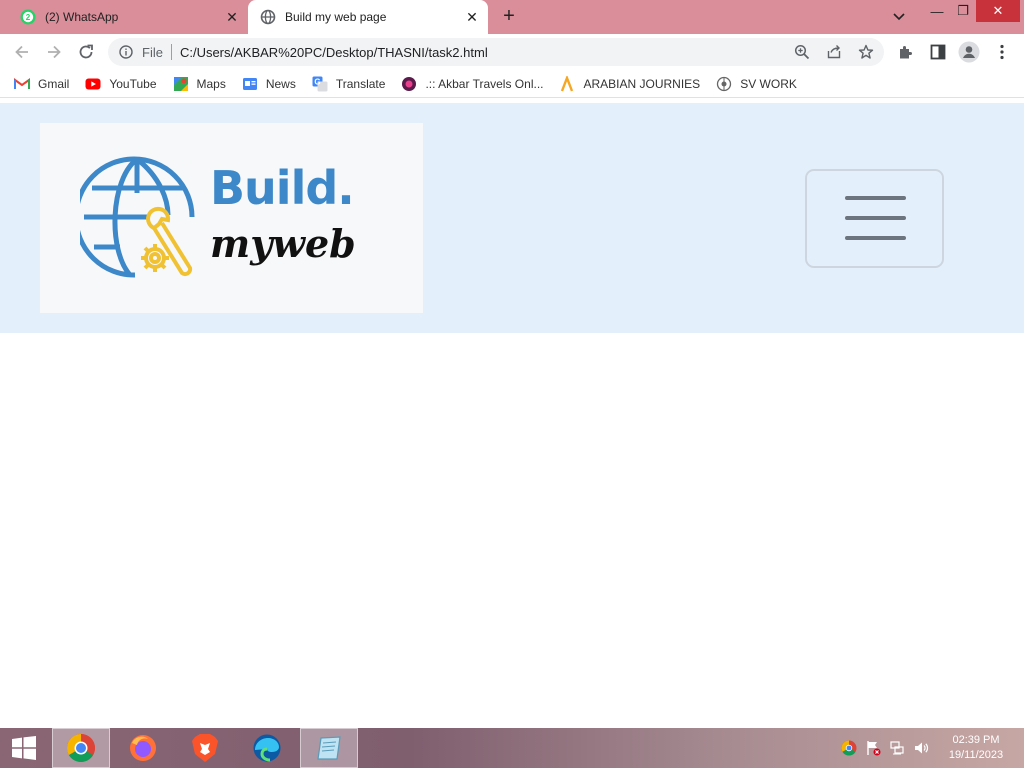 This screenshot has height=768, width=1024. Describe the element at coordinates (922, 748) in the screenshot. I see `volume-icon` at that location.